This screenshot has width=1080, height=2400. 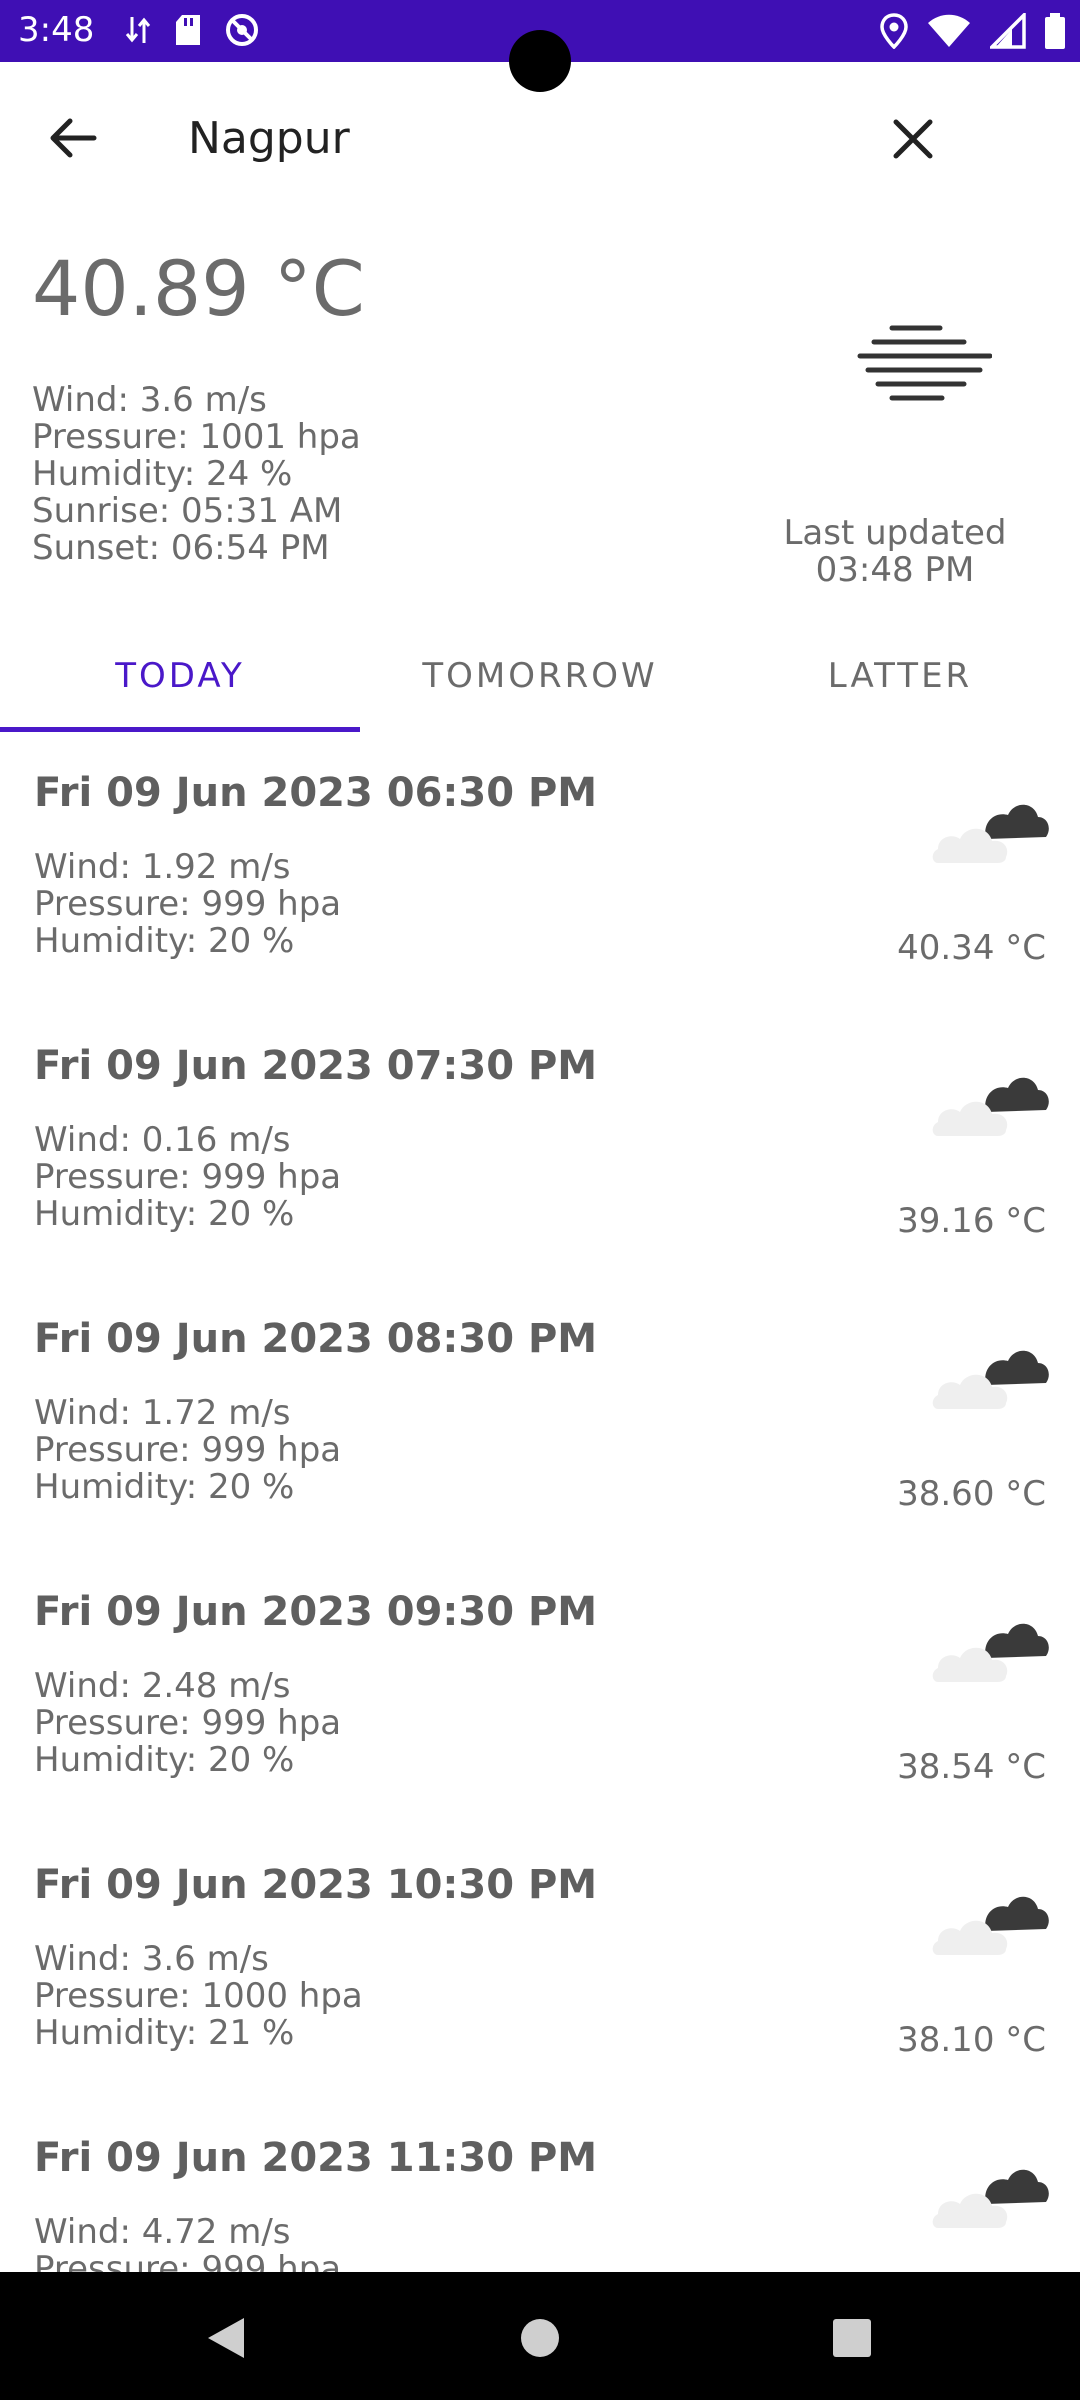 What do you see at coordinates (162, 867) in the screenshot?
I see `forecast-wind: Wind: 1.92 m/s` at bounding box center [162, 867].